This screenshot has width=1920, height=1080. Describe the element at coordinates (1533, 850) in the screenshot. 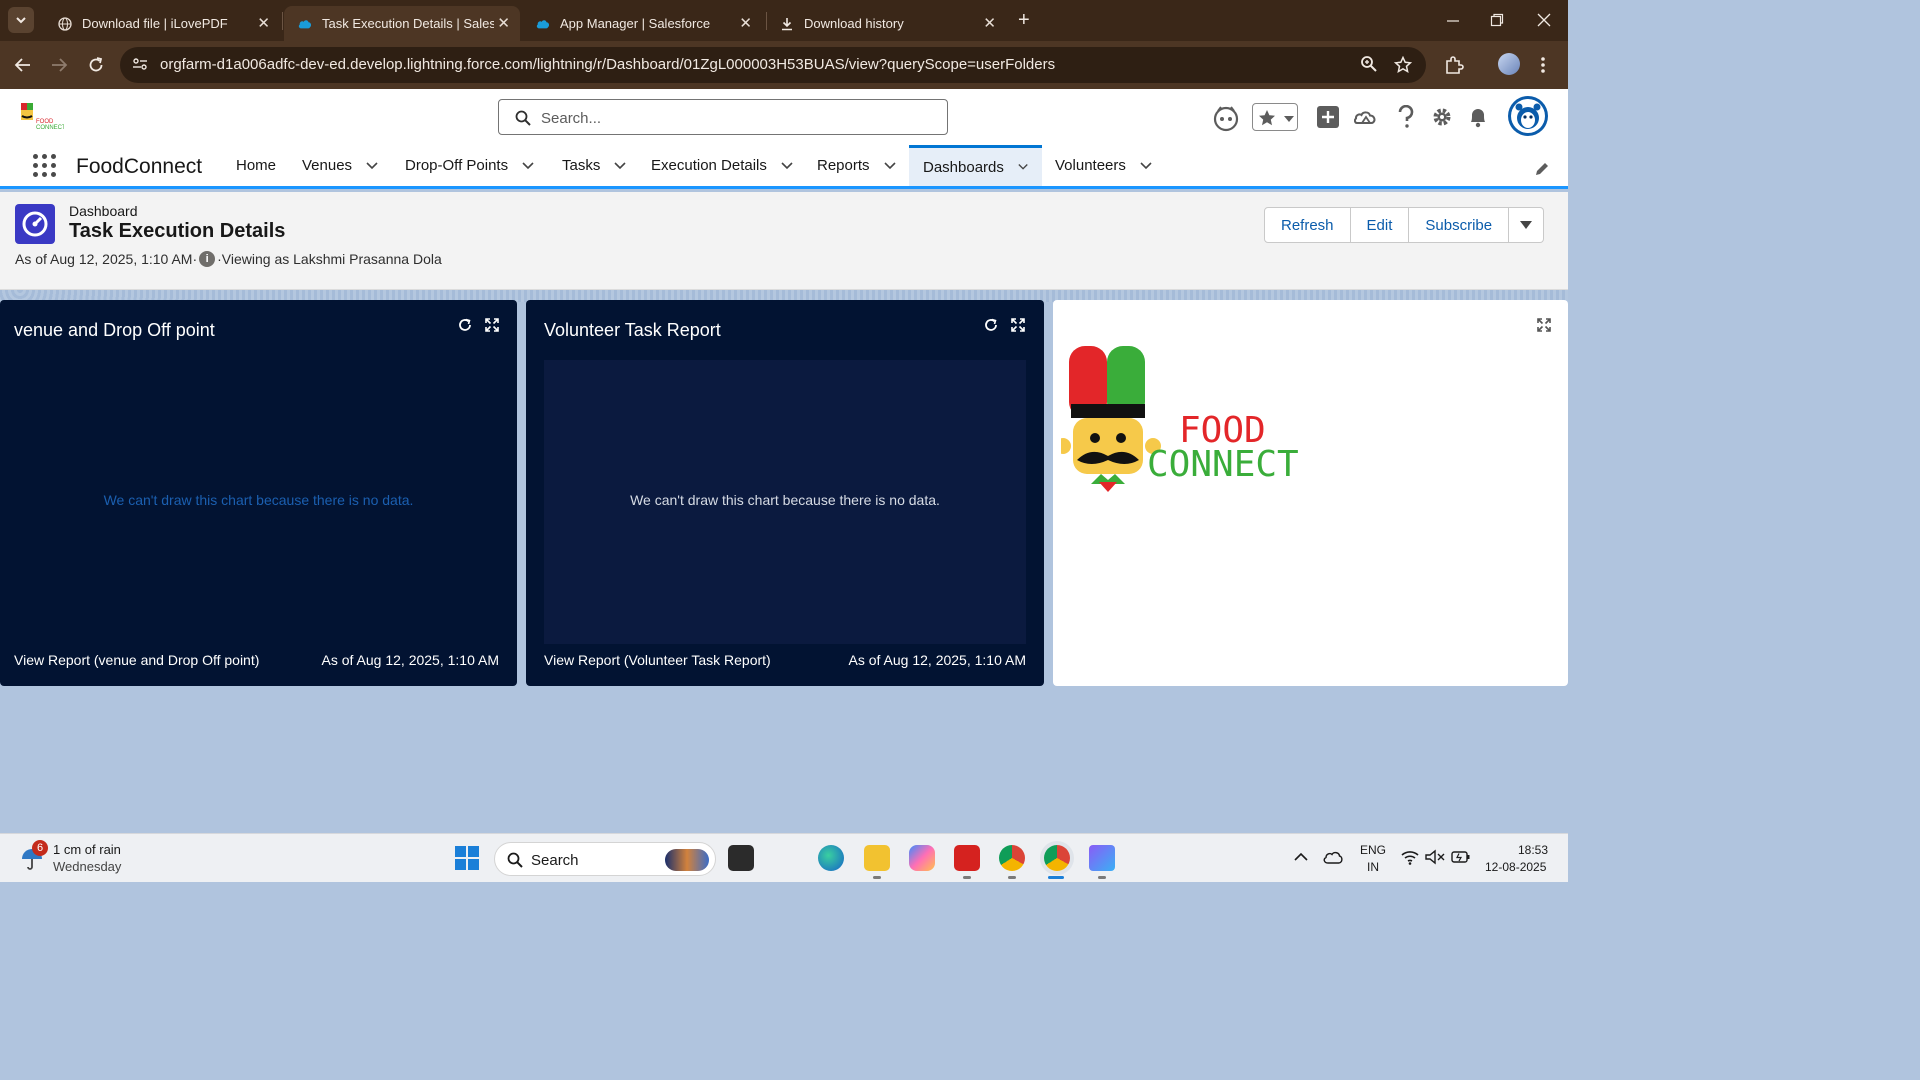

I see `clock-time: 18:53` at that location.